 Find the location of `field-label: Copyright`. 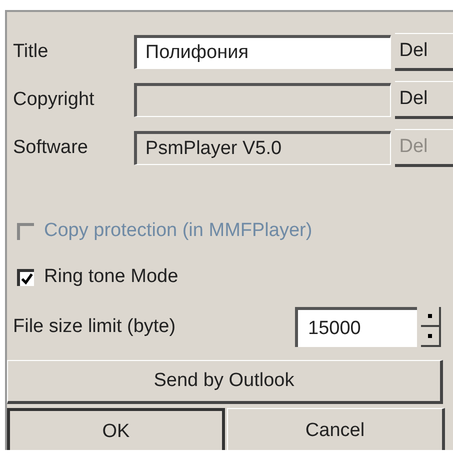

field-label: Copyright is located at coordinates (54, 100).